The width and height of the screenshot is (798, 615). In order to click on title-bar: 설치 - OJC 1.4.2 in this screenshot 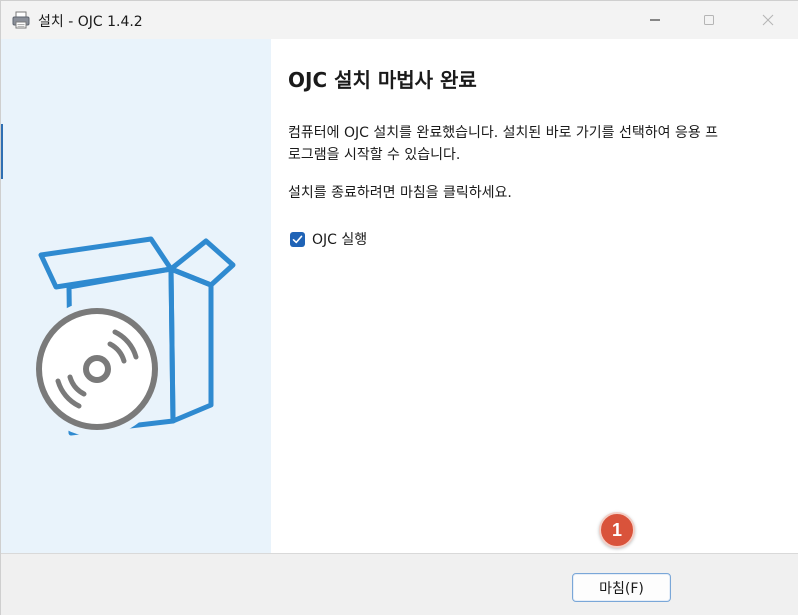, I will do `click(399, 20)`.